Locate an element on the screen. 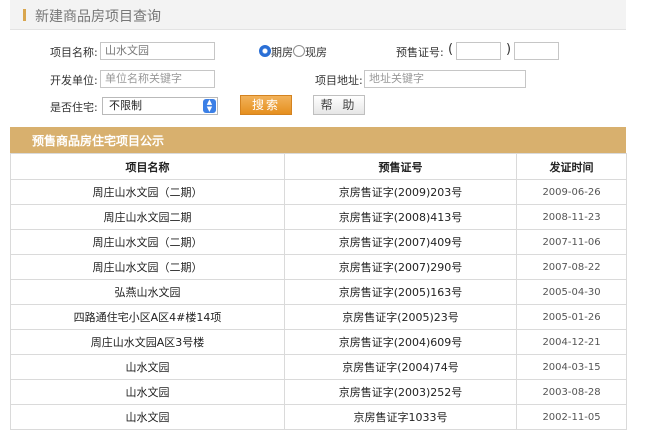  cell-issue-date: 2007-11-06 is located at coordinates (571, 242).